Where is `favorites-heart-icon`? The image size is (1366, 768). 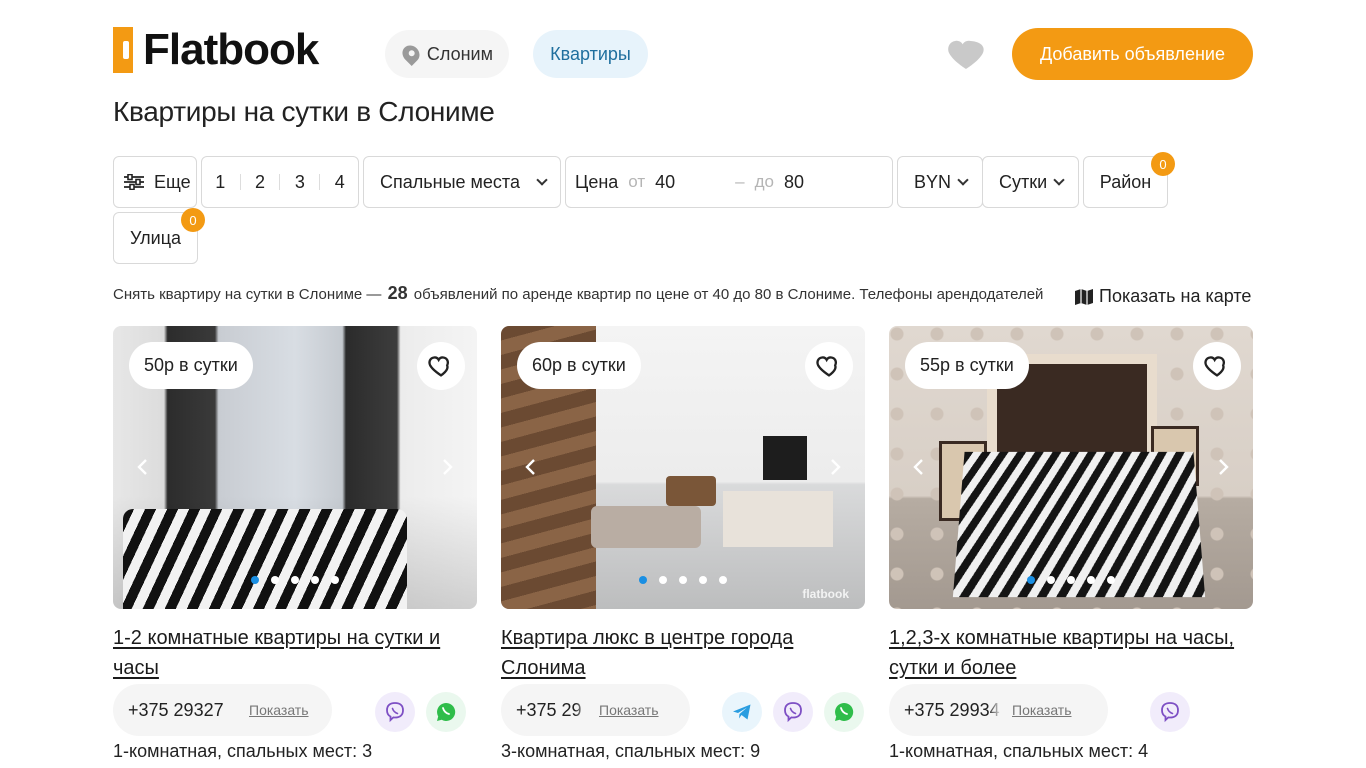 favorites-heart-icon is located at coordinates (966, 54).